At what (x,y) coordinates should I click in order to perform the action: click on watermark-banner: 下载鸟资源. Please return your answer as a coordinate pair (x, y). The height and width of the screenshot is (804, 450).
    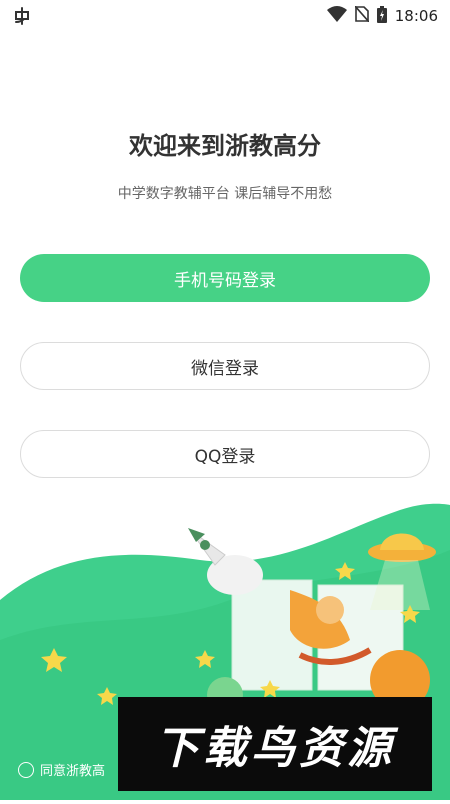
    Looking at the image, I should click on (275, 744).